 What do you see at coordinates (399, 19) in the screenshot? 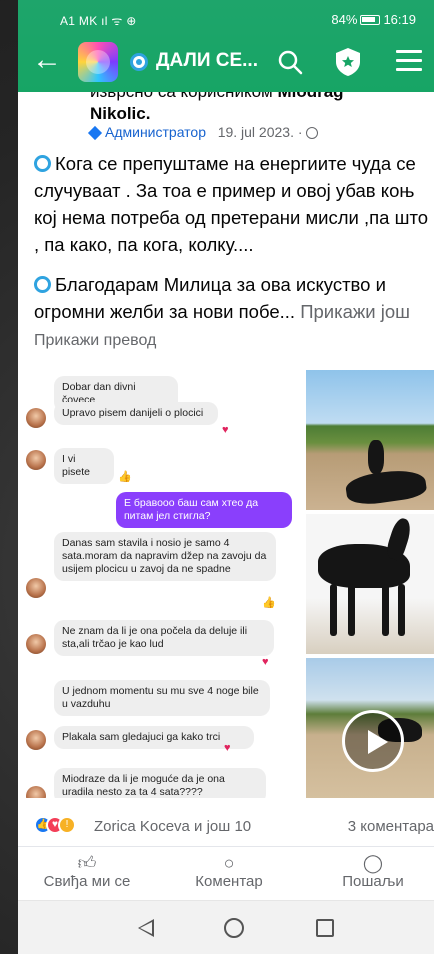
I see `clock: 16:19` at bounding box center [399, 19].